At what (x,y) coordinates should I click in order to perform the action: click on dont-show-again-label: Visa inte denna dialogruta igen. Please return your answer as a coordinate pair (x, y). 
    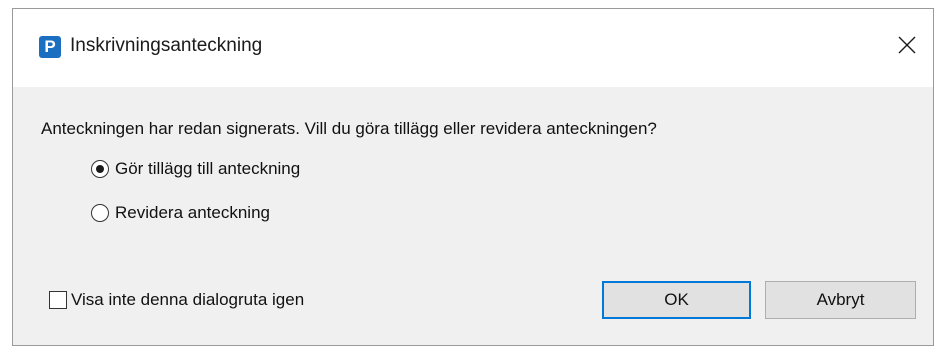
    Looking at the image, I should click on (188, 299).